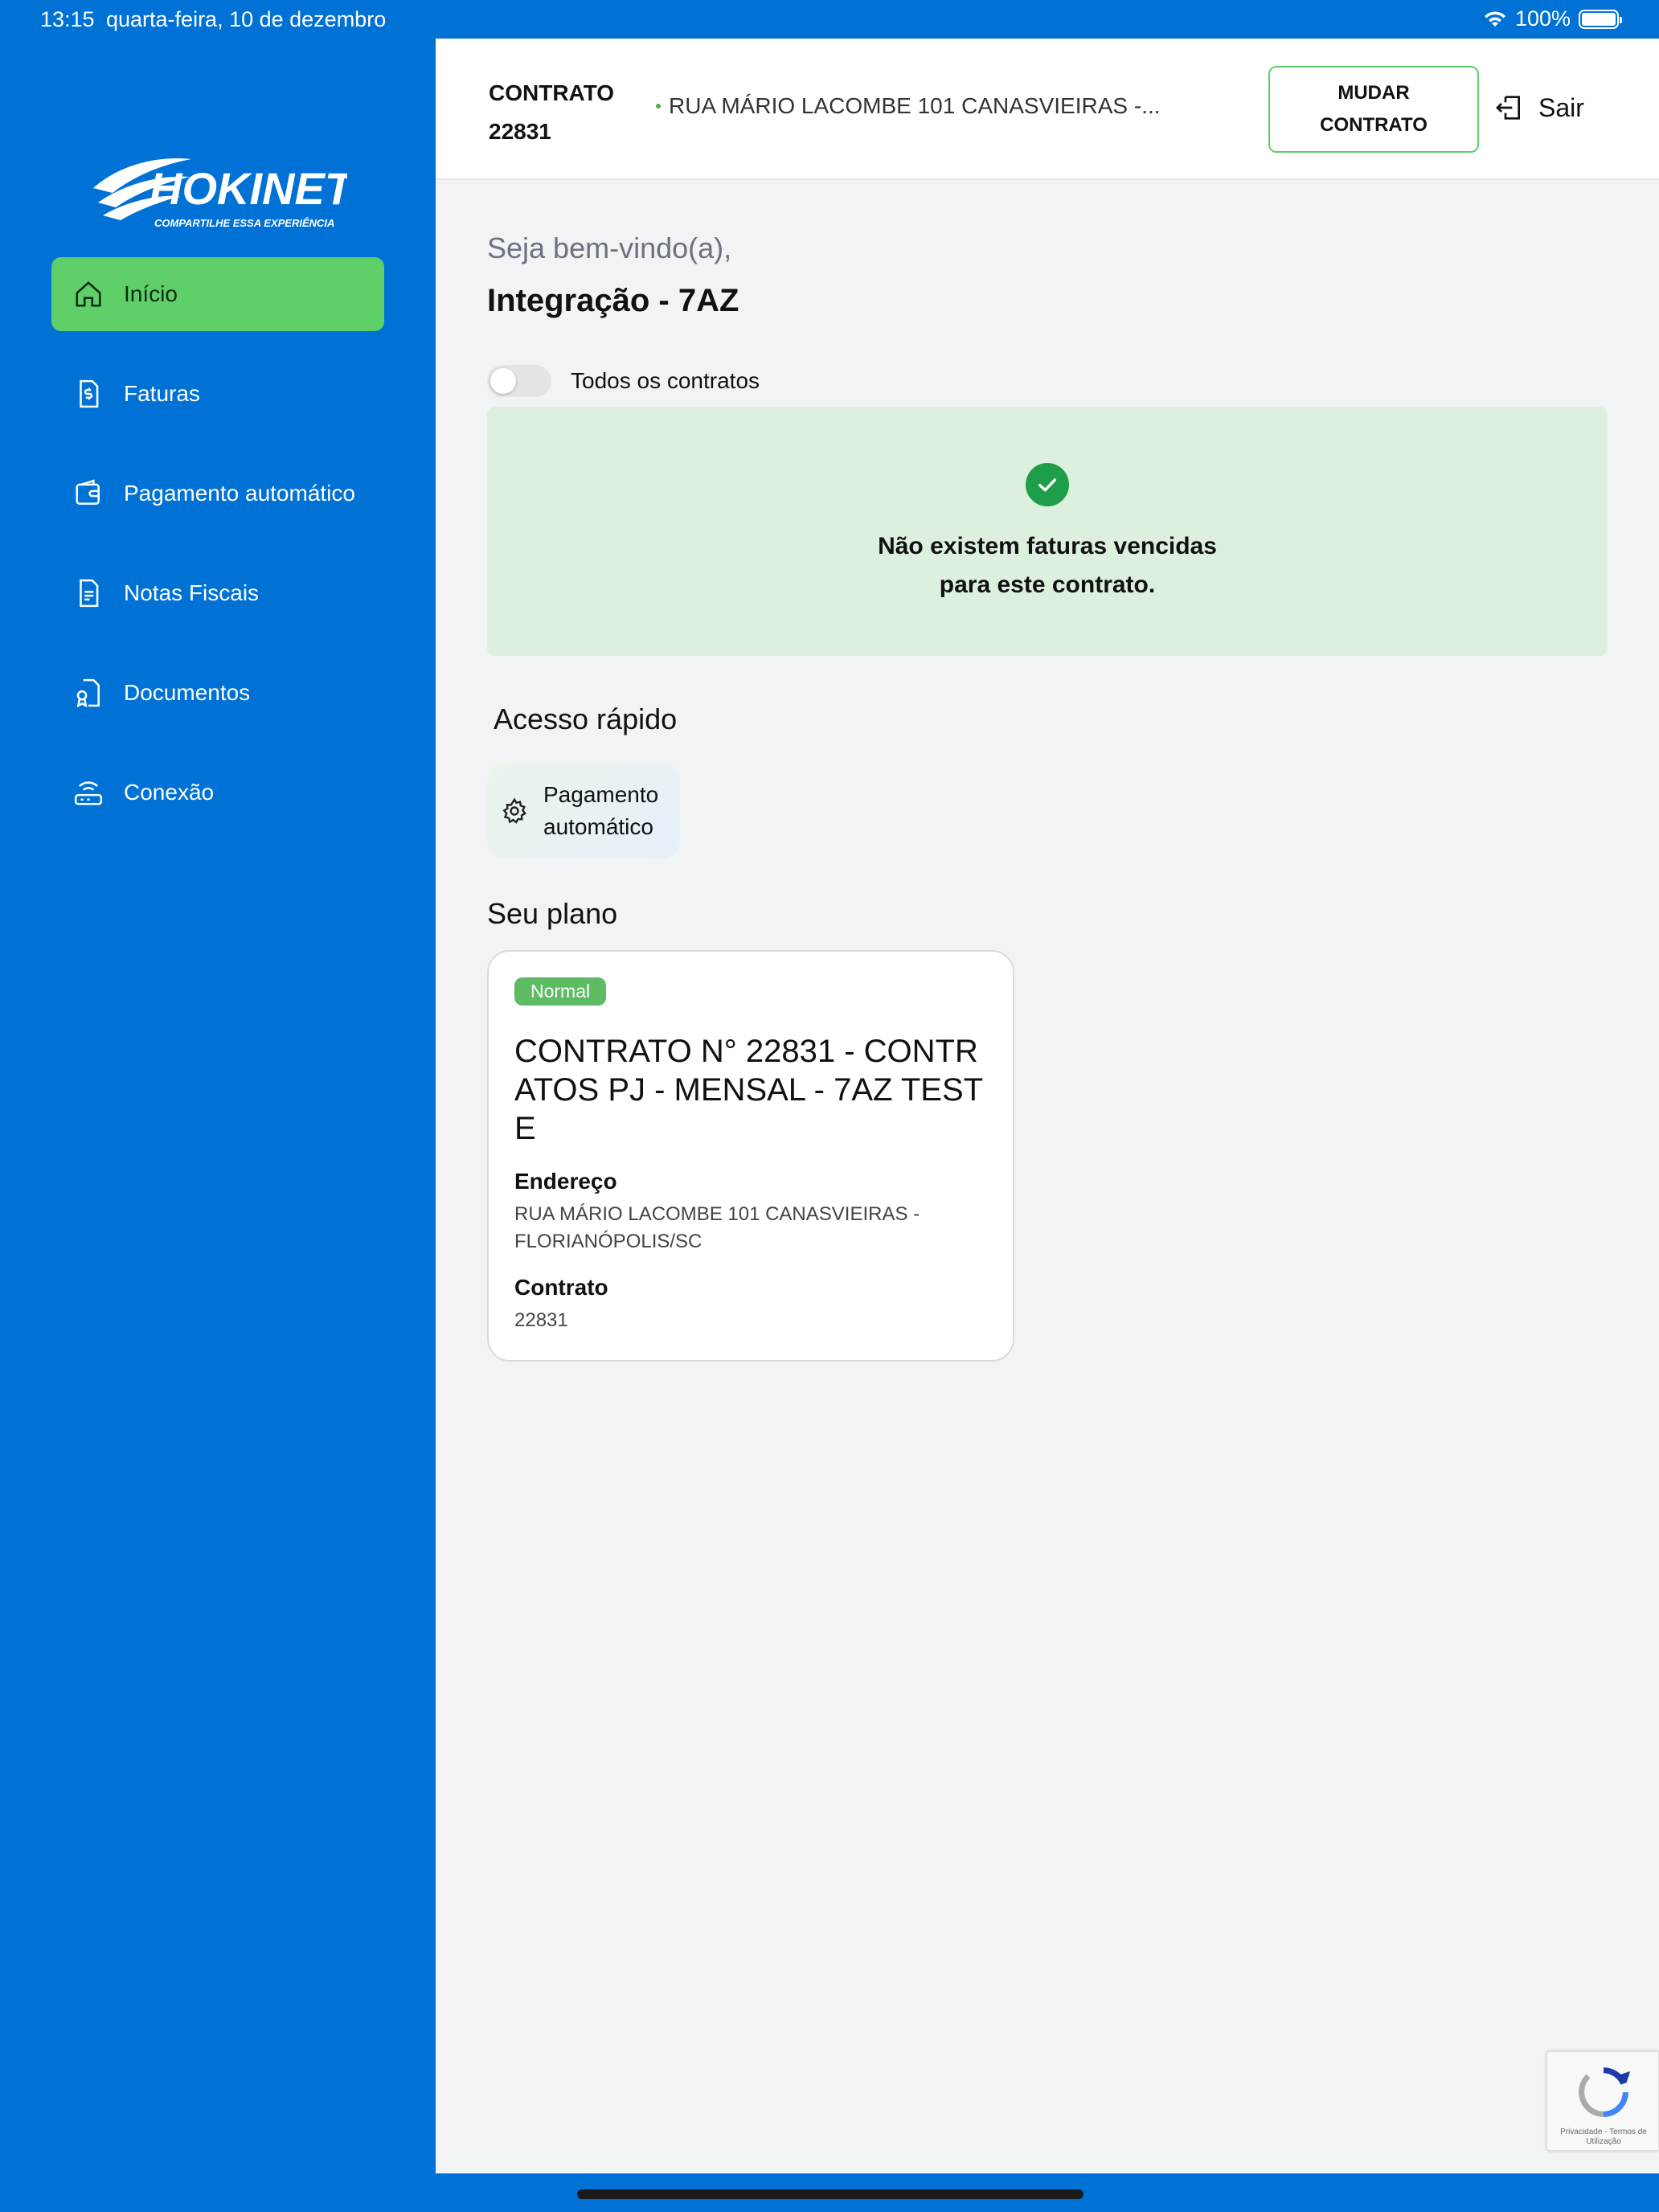 Image resolution: width=1659 pixels, height=2212 pixels. What do you see at coordinates (514, 810) in the screenshot?
I see `gear-icon` at bounding box center [514, 810].